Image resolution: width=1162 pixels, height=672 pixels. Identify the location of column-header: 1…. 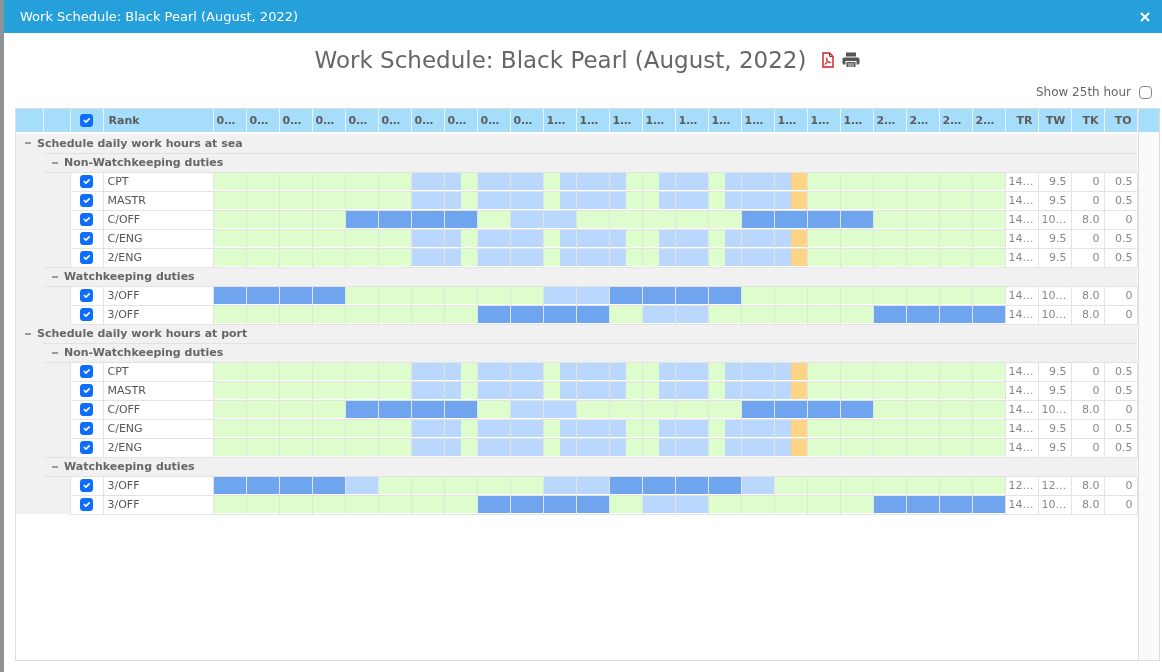
(823, 120).